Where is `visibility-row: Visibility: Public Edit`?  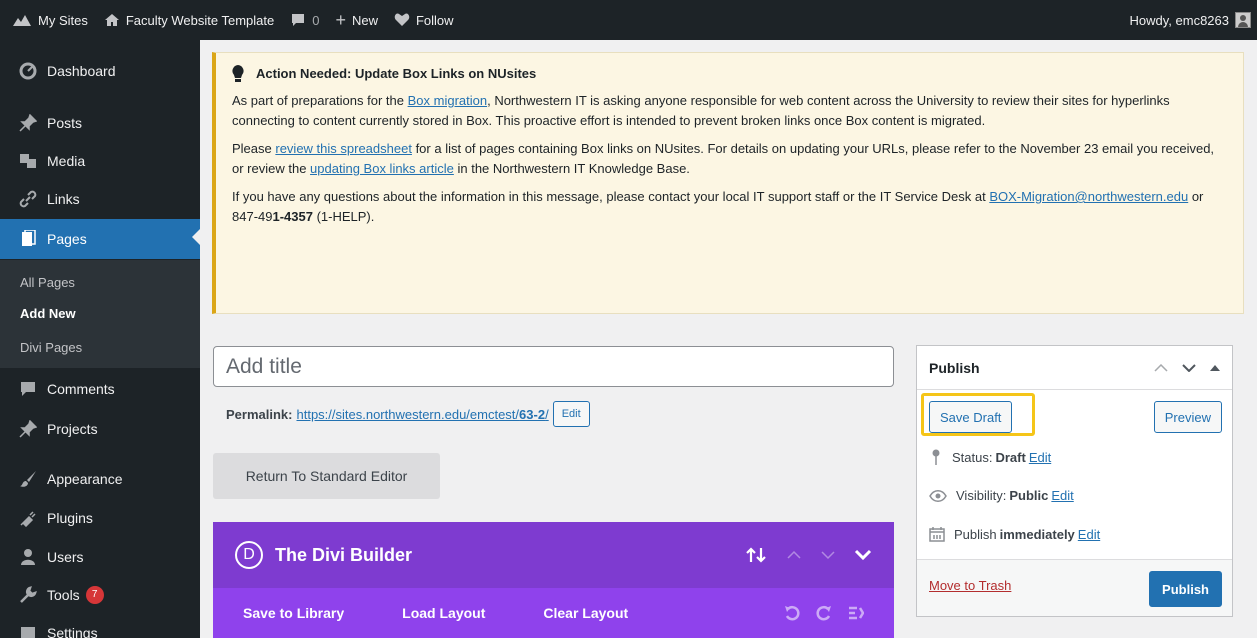 visibility-row: Visibility: Public Edit is located at coordinates (1001, 495).